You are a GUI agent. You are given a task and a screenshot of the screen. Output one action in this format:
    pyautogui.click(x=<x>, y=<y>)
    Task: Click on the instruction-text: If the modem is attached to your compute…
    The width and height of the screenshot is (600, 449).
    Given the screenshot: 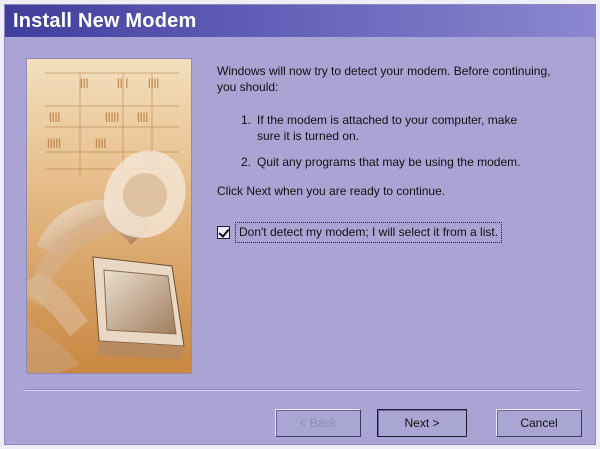 What is the action you would take?
    pyautogui.click(x=387, y=128)
    